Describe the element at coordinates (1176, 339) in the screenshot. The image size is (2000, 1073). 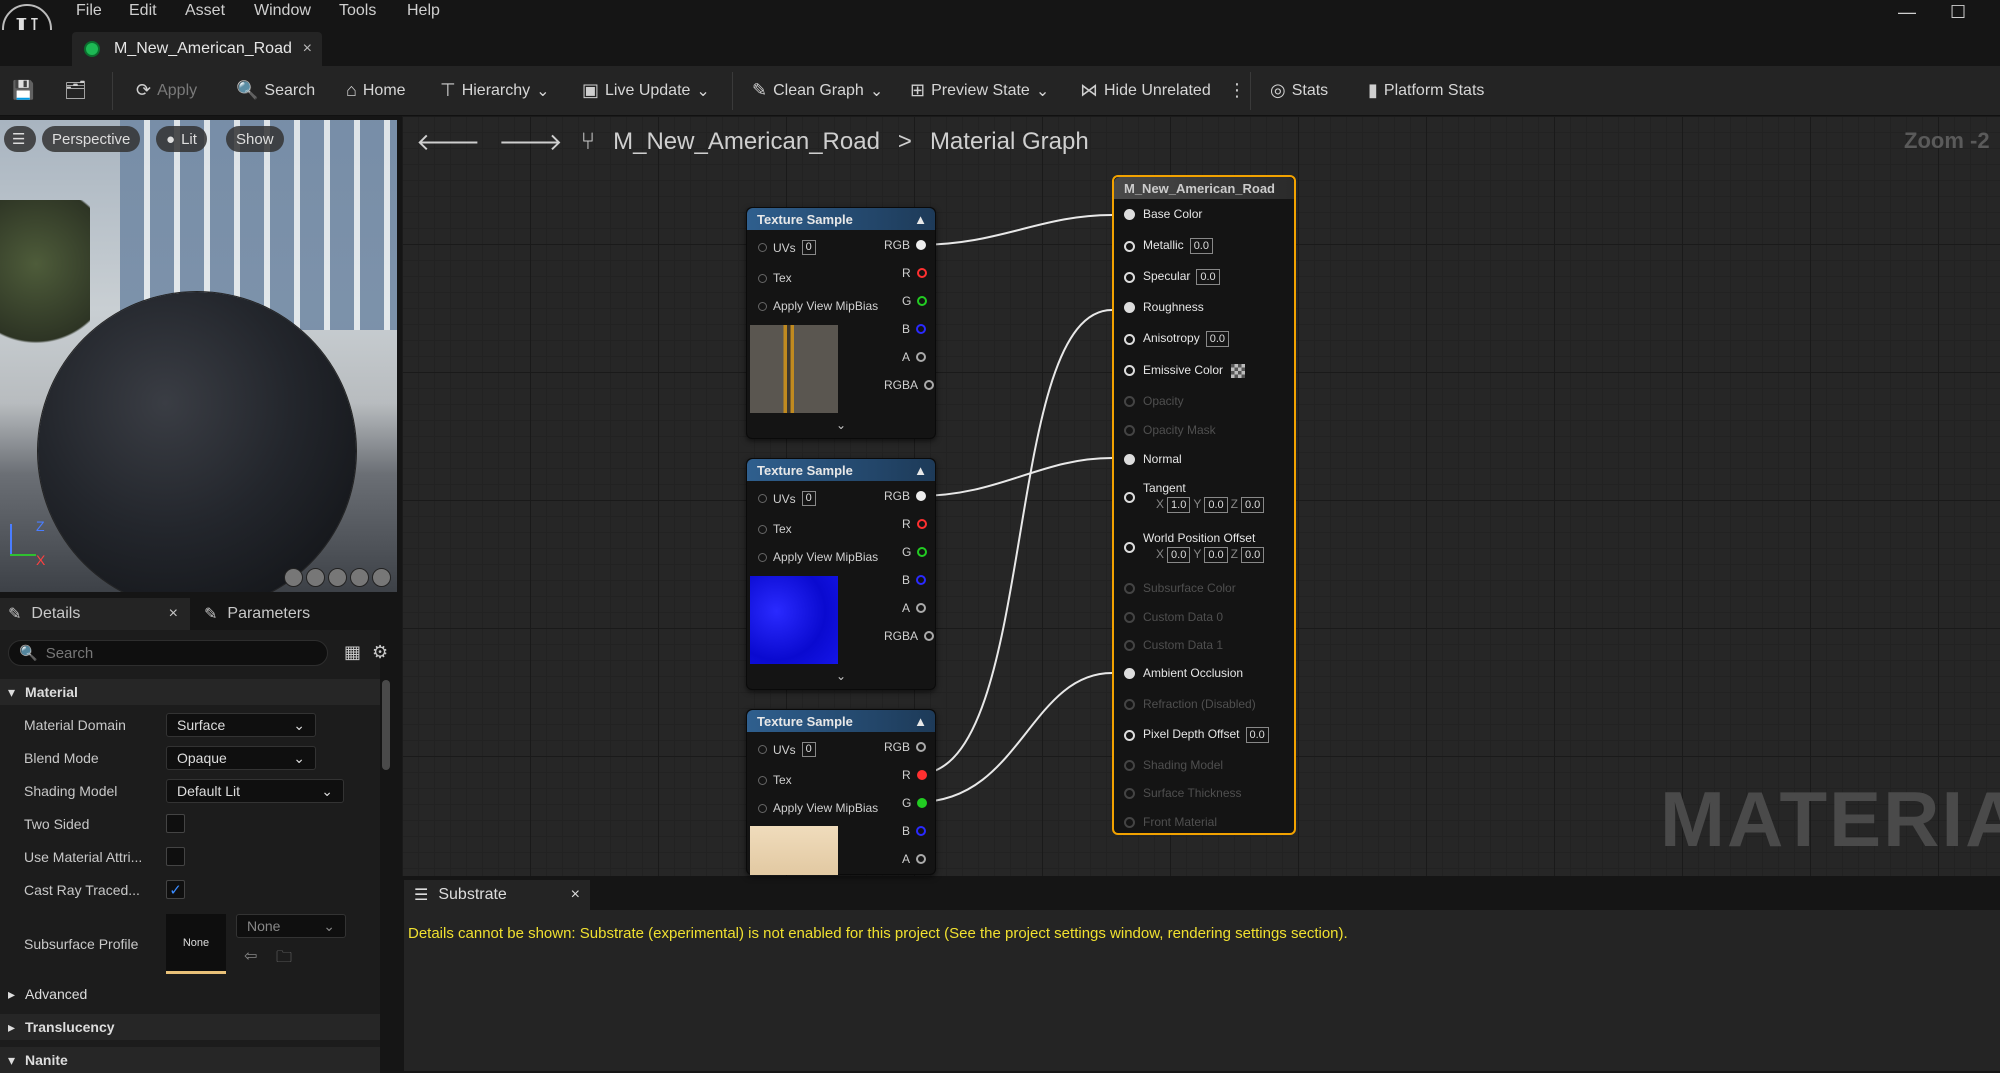
I see `material-input-anisotropy: Anisotropy0.0` at that location.